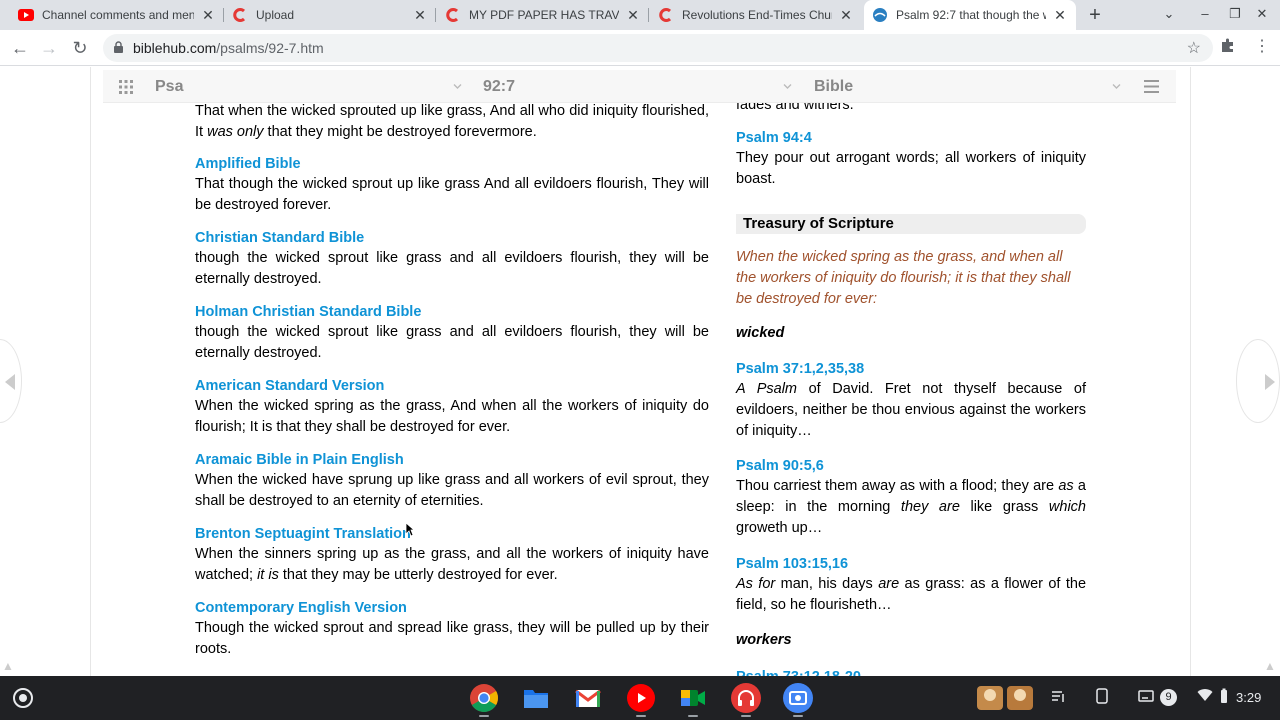  What do you see at coordinates (1005, 698) in the screenshot?
I see `holding-space-thumbnails` at bounding box center [1005, 698].